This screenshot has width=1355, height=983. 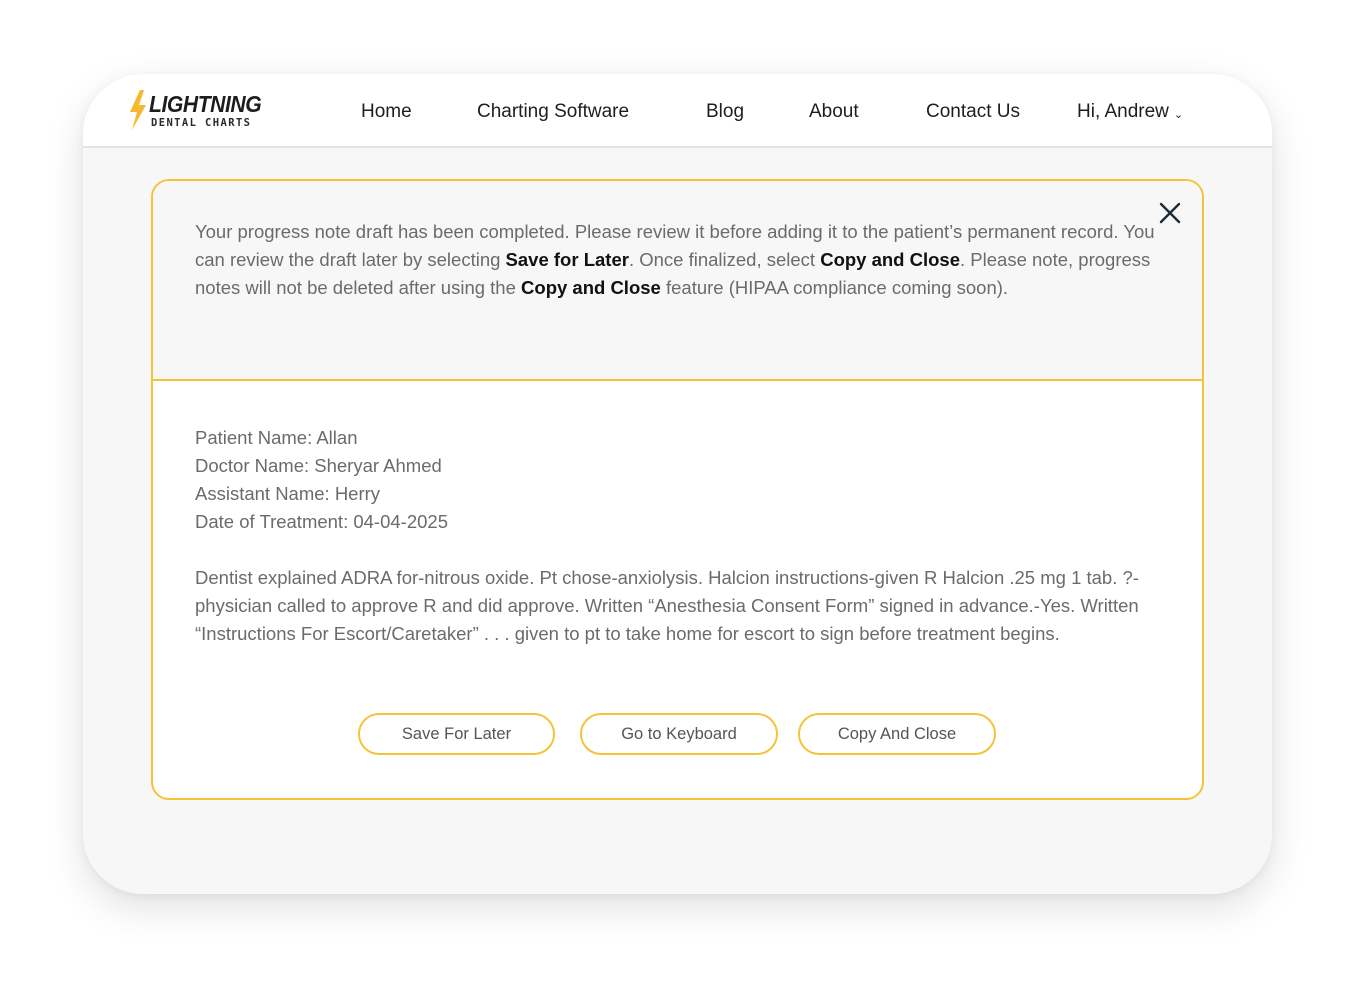 I want to click on notice-text-4: feature (HIPAA compliance coming soon)., so click(x=834, y=287).